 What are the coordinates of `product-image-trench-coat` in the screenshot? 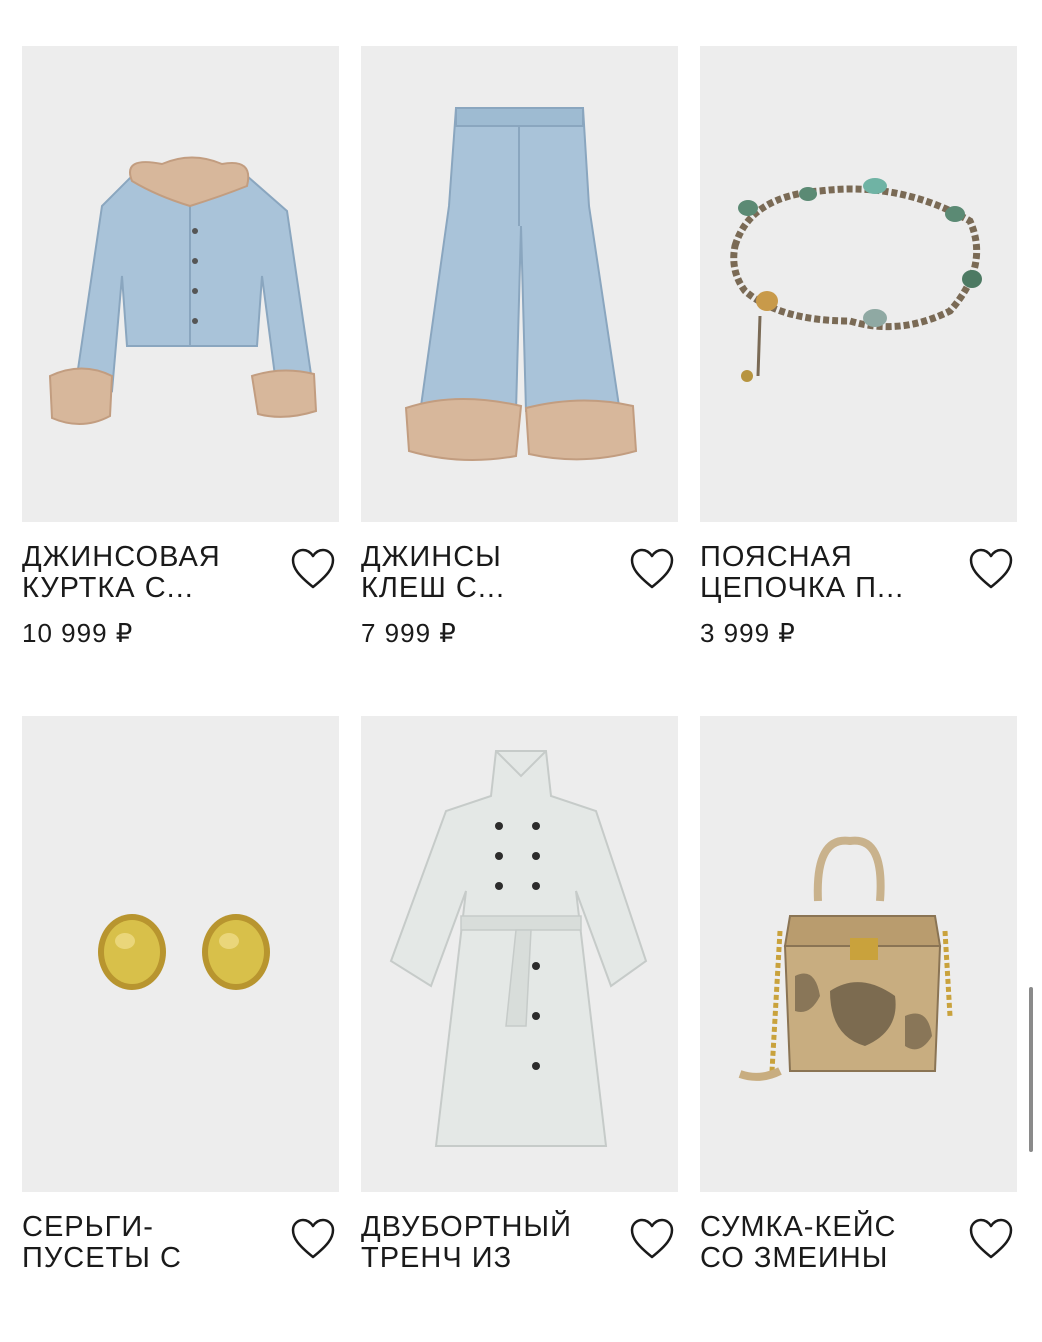 It's located at (519, 954).